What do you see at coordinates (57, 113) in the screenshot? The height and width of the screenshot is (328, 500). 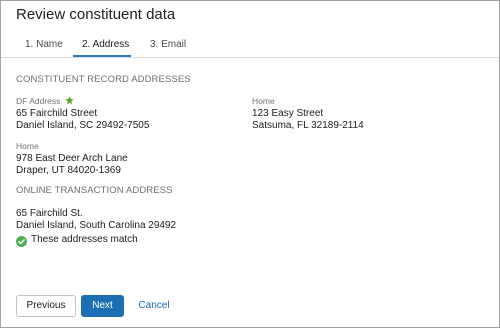 I see `address-line1: 65 Fairchild Street` at bounding box center [57, 113].